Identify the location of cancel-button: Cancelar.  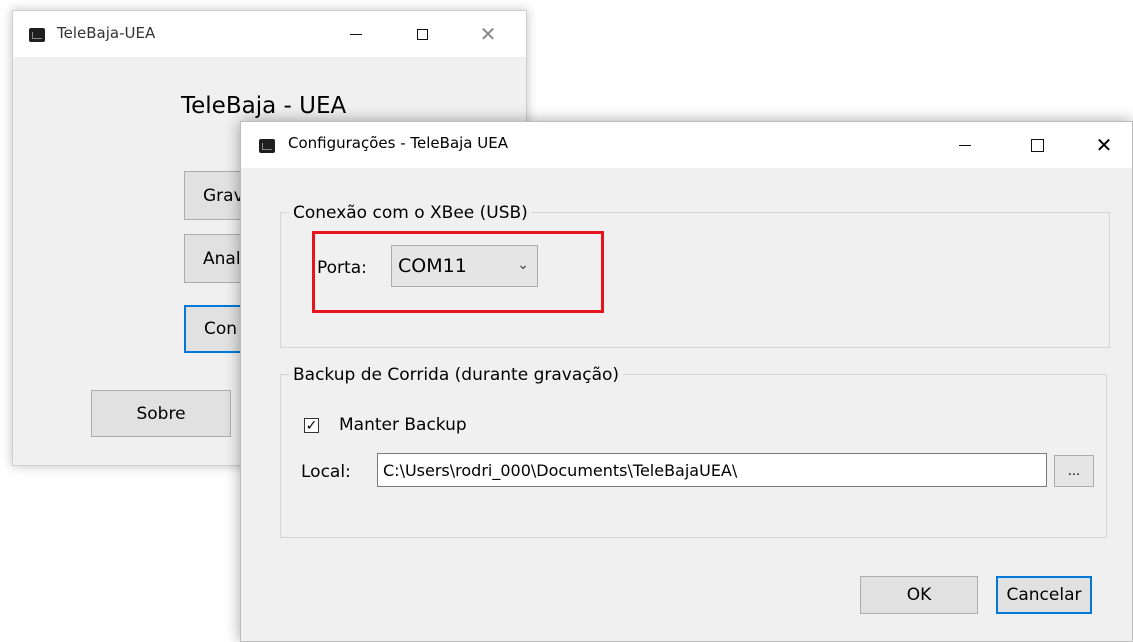
(1044, 595).